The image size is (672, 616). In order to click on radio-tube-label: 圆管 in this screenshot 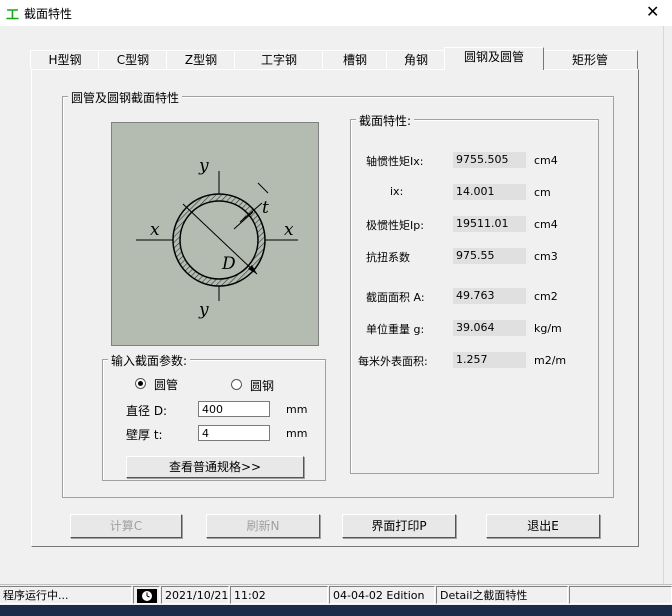, I will do `click(166, 384)`.